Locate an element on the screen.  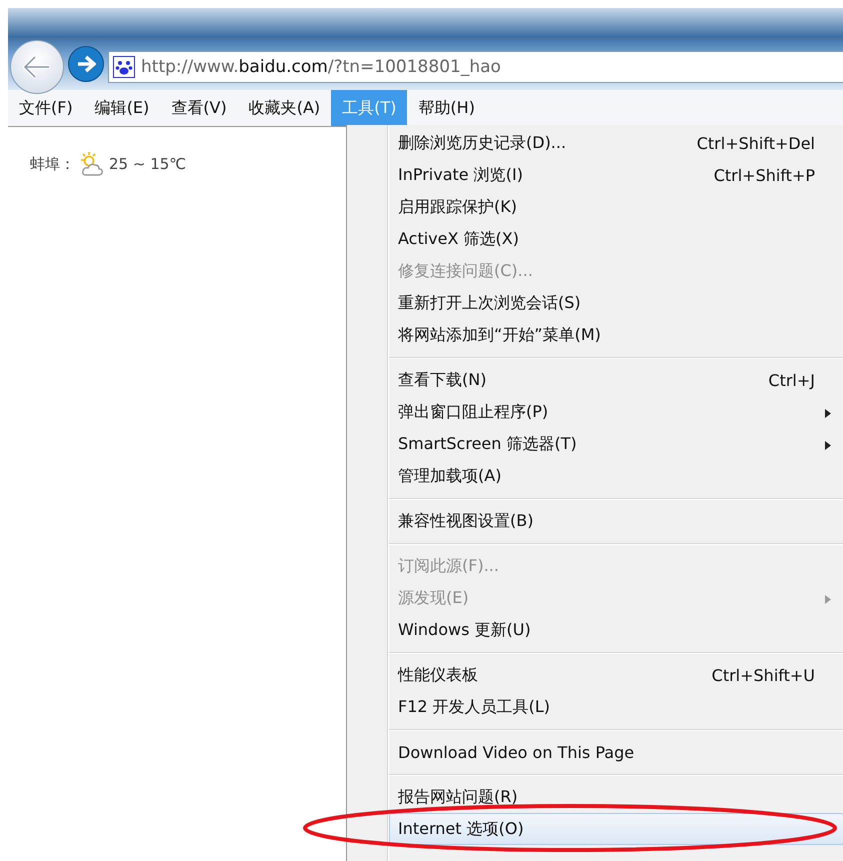
partly-sunny-icon is located at coordinates (92, 164).